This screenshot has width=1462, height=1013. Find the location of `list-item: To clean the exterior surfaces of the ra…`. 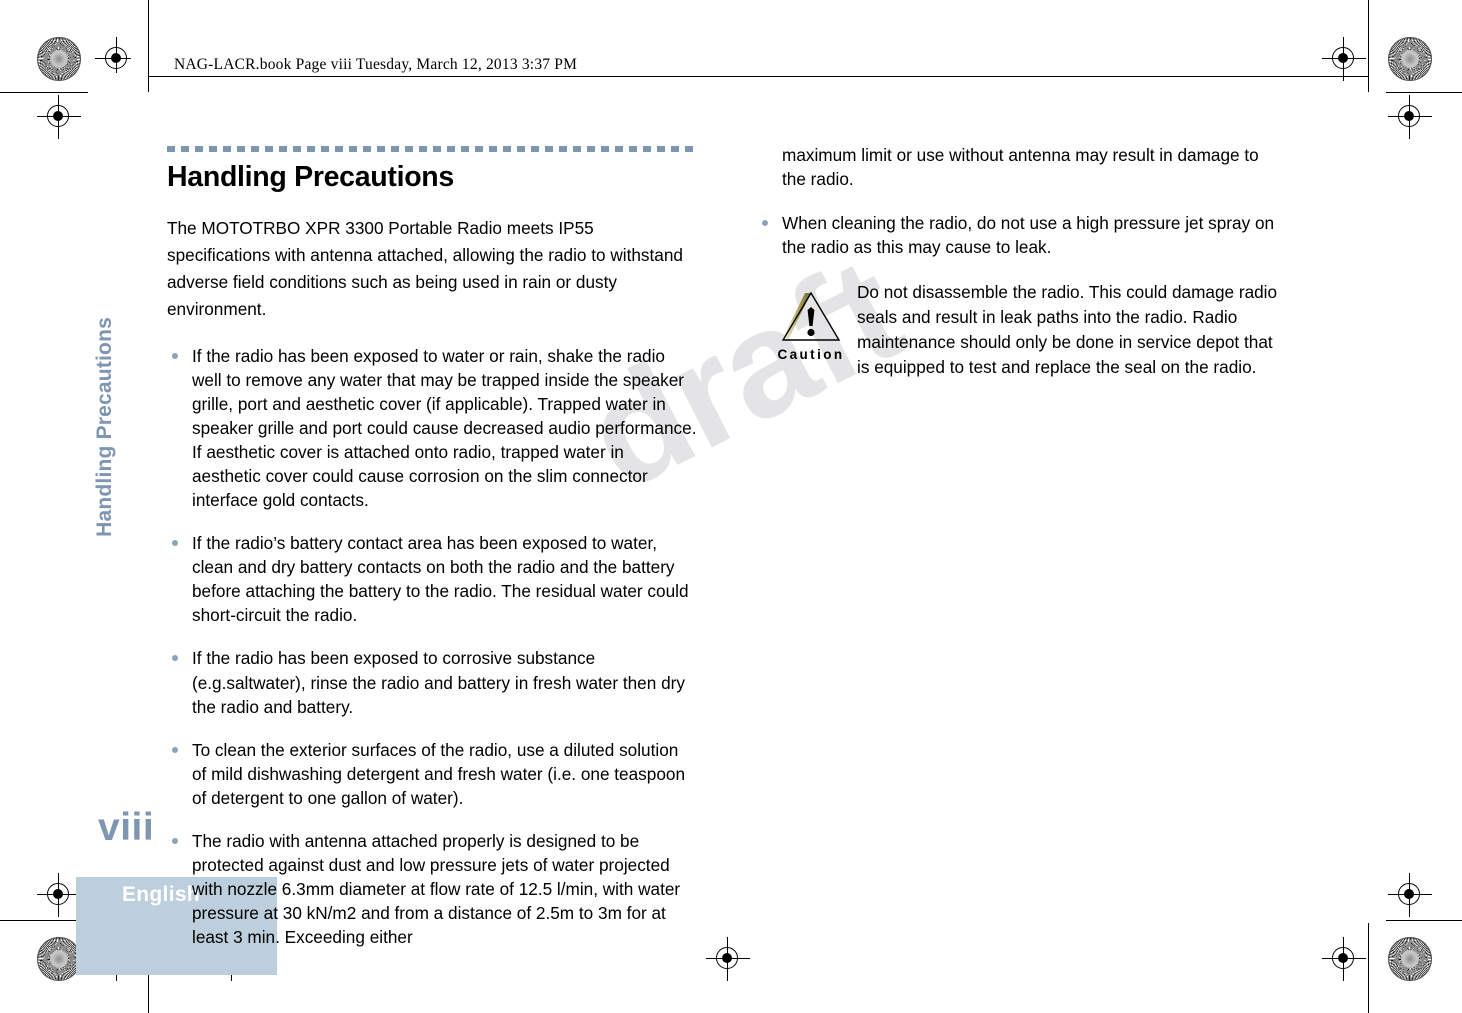

list-item: To clean the exterior surfaces of the ra… is located at coordinates (432, 774).